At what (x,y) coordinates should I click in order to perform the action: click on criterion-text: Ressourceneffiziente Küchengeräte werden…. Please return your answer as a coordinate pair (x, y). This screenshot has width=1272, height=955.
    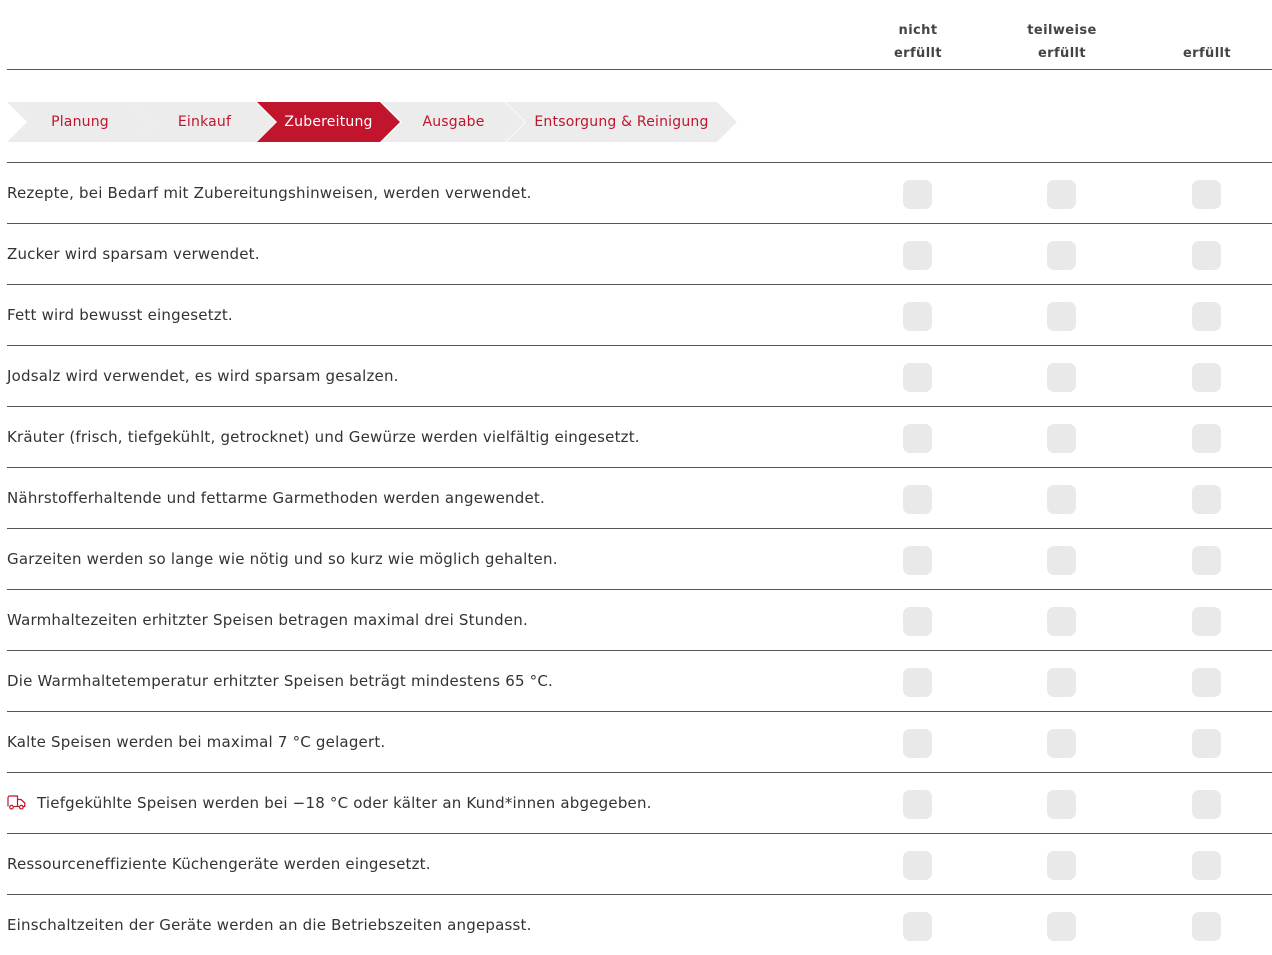
    Looking at the image, I should click on (219, 863).